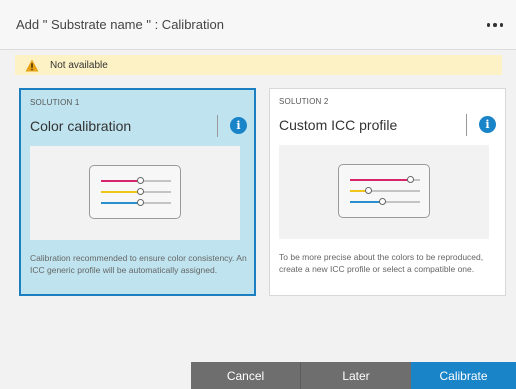 The width and height of the screenshot is (516, 389). Describe the element at coordinates (258, 25) in the screenshot. I see `dialog-header: Add " Substrate name " : Calibration` at that location.